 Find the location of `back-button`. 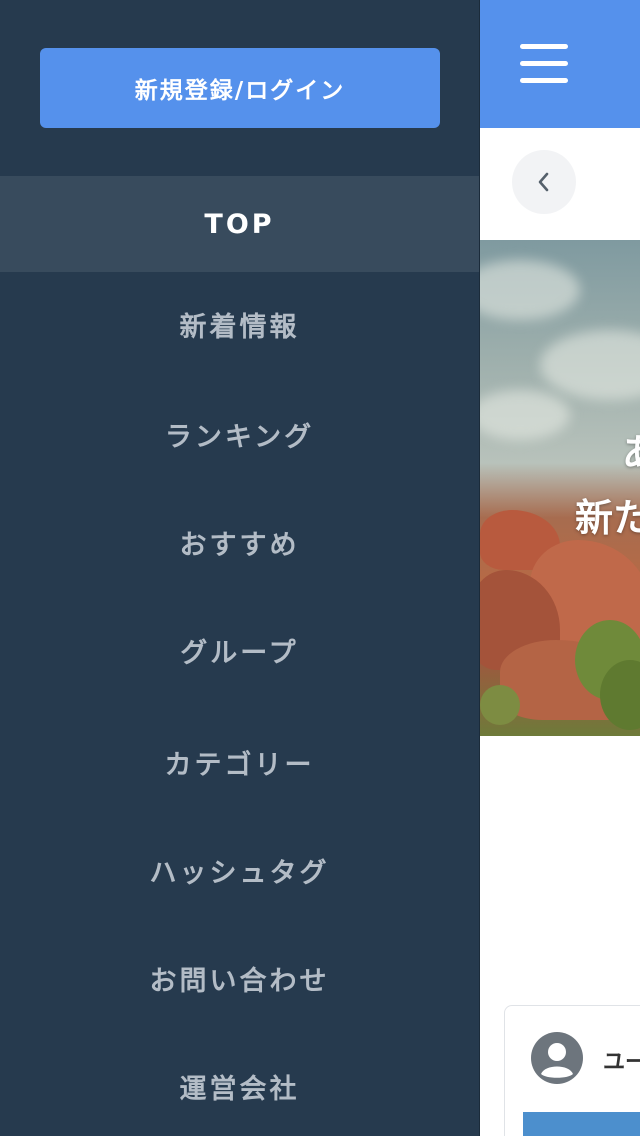

back-button is located at coordinates (544, 182).